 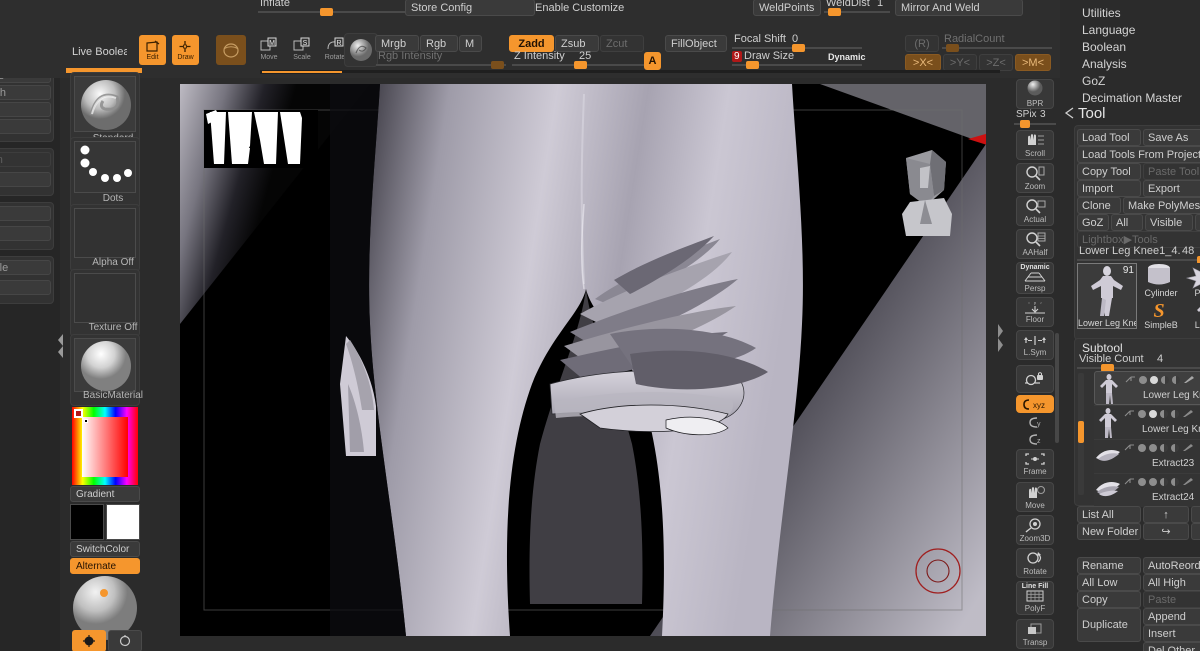 I want to click on move-button: M Move, so click(x=269, y=51).